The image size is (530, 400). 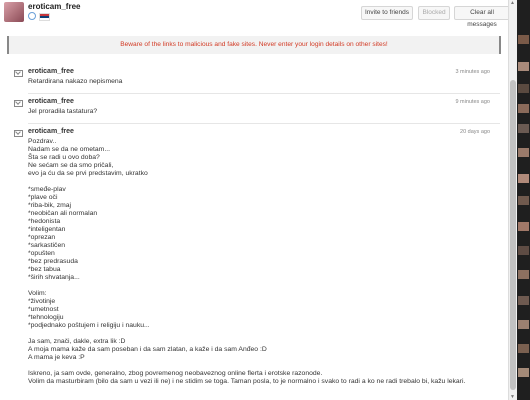 What do you see at coordinates (56, 357) in the screenshot?
I see `message-line: A mama je keva :P` at bounding box center [56, 357].